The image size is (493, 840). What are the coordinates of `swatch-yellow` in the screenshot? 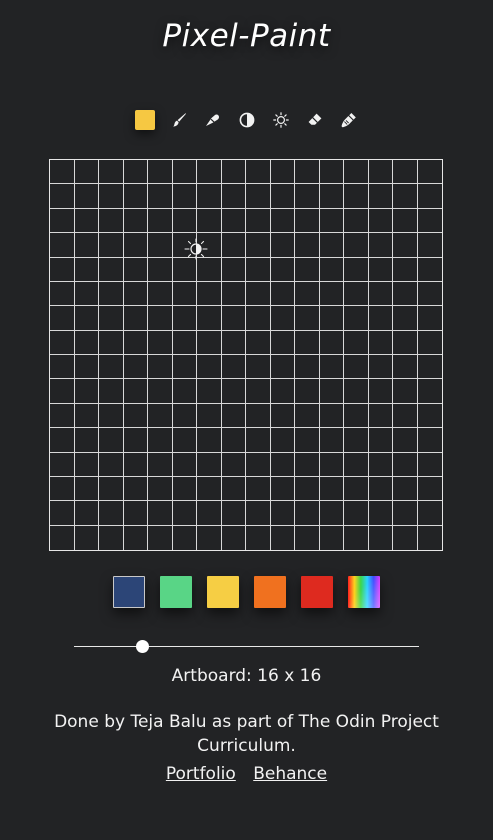 It's located at (223, 592).